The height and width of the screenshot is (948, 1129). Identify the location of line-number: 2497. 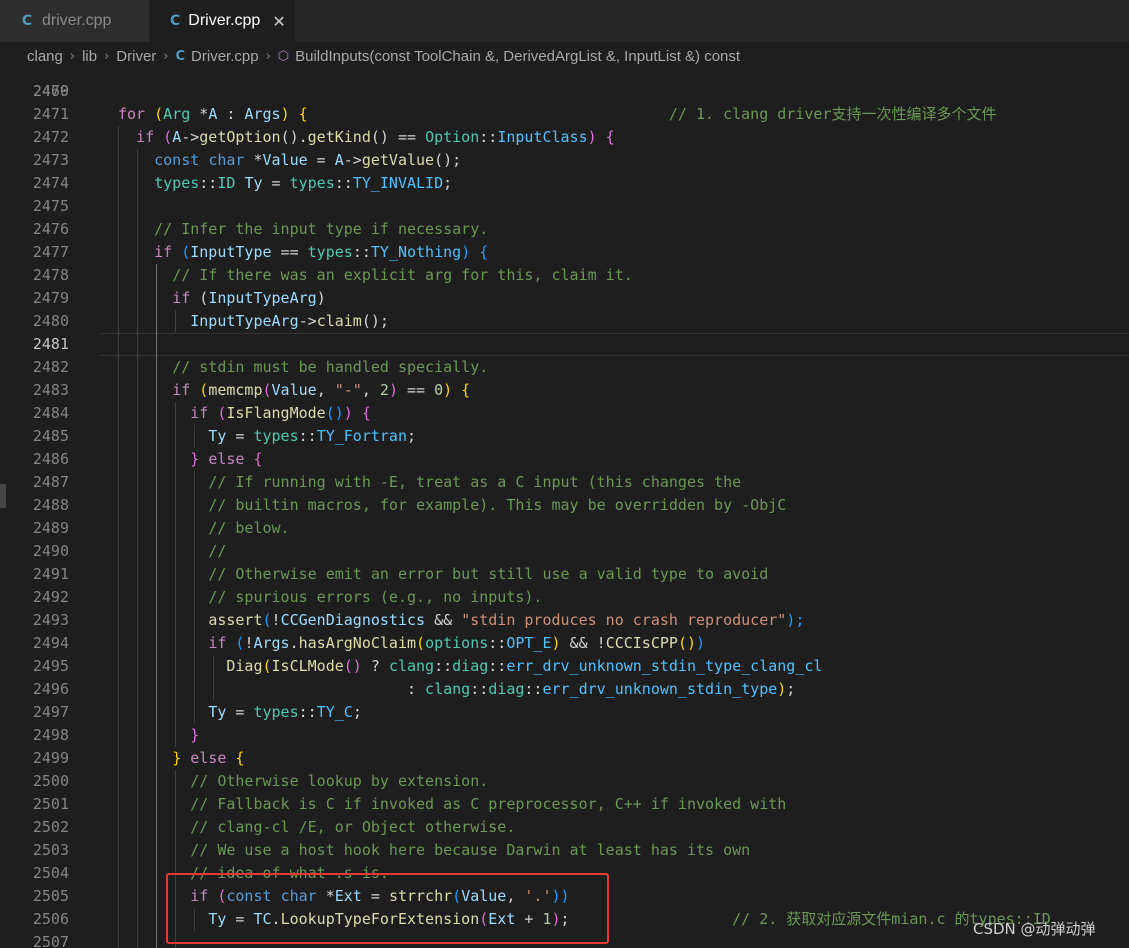
(50, 712).